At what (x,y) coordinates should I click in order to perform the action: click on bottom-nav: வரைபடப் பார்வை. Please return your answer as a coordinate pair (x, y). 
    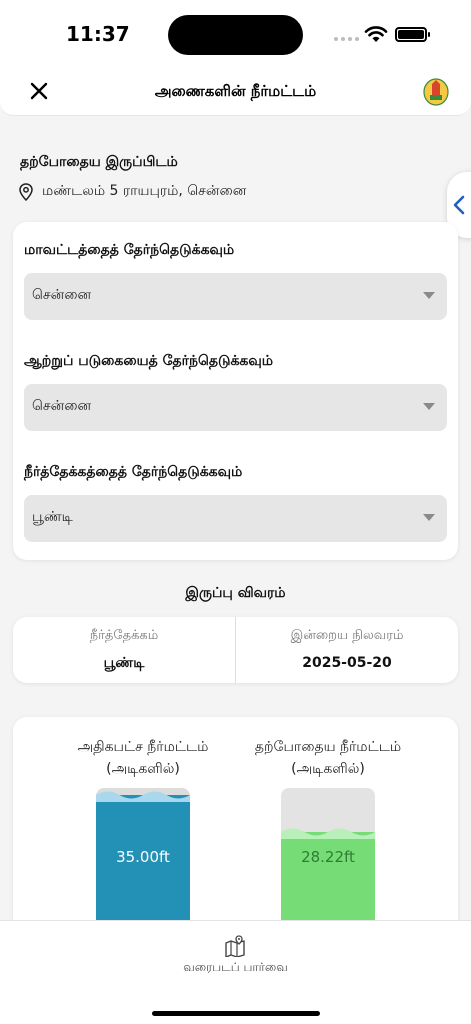
    Looking at the image, I should click on (235, 972).